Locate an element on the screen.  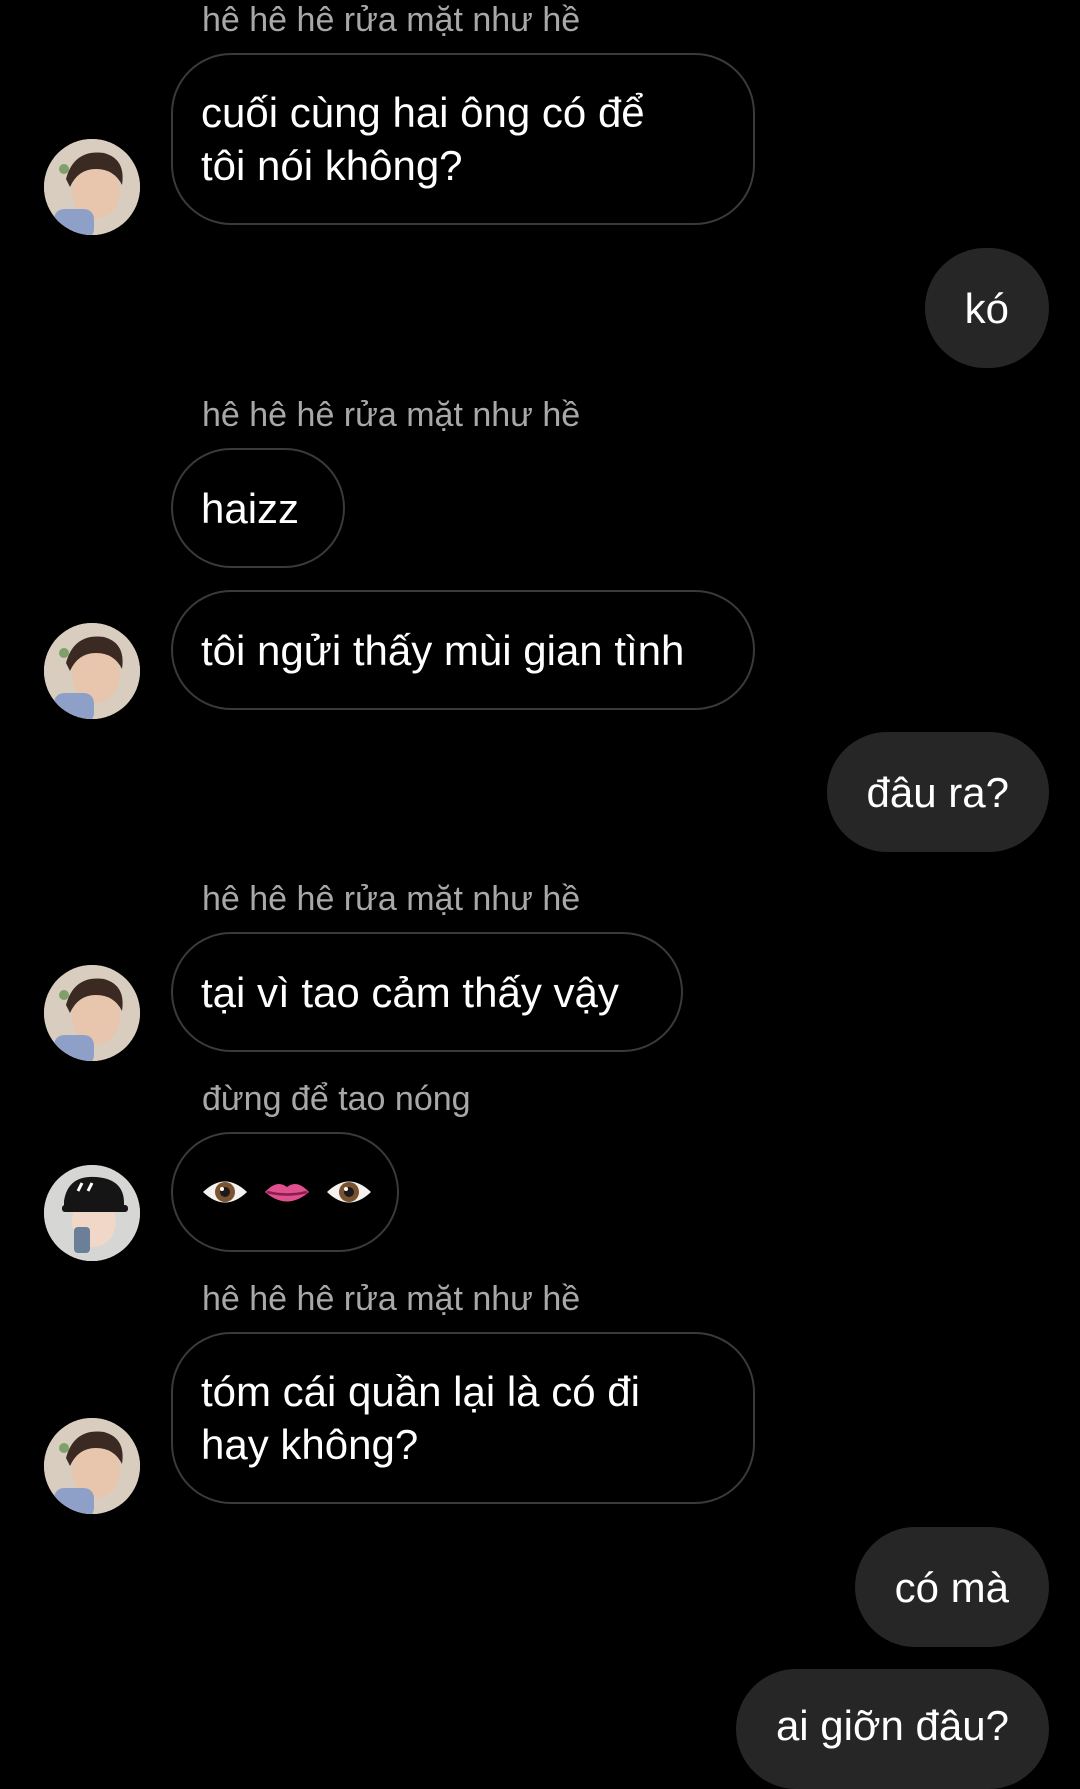
incoming-message-bubble: tại vì tao cảm thấy vậy is located at coordinates (427, 992).